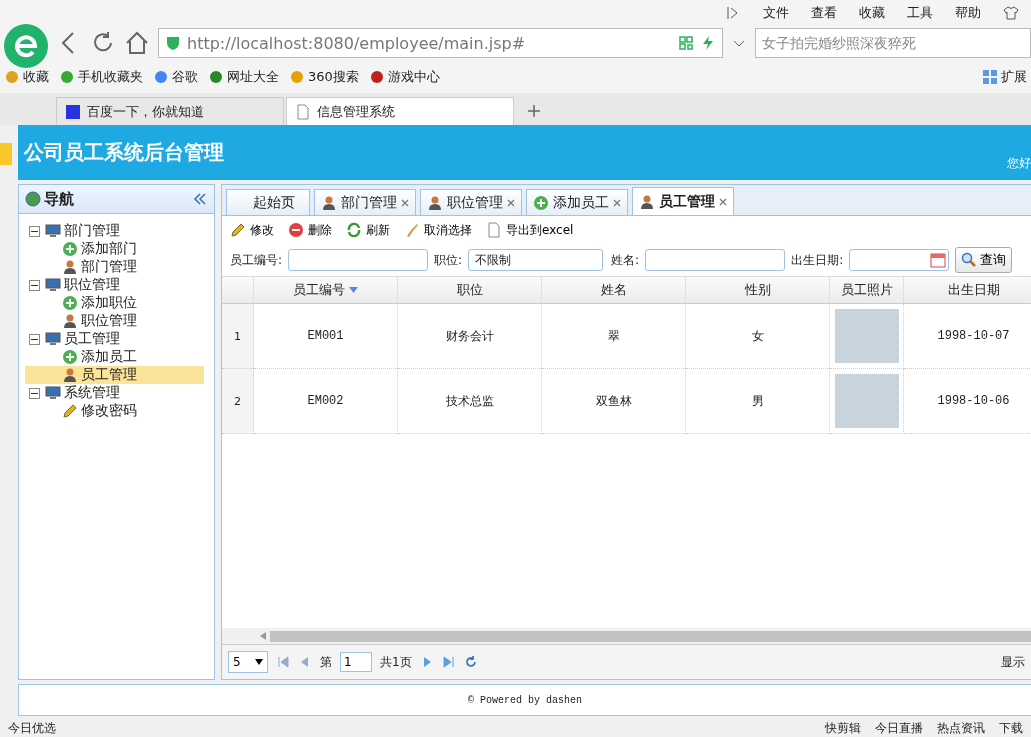  I want to click on tab: 职位管理, so click(471, 202).